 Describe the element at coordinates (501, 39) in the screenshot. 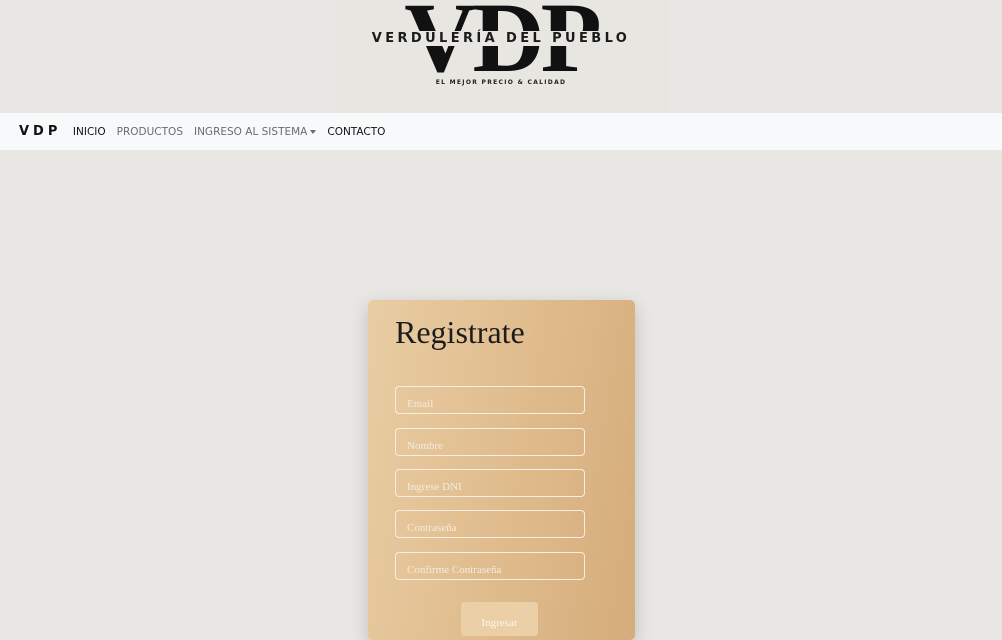

I see `logo-title: VERDULERÍA DEL PUEBLO` at that location.